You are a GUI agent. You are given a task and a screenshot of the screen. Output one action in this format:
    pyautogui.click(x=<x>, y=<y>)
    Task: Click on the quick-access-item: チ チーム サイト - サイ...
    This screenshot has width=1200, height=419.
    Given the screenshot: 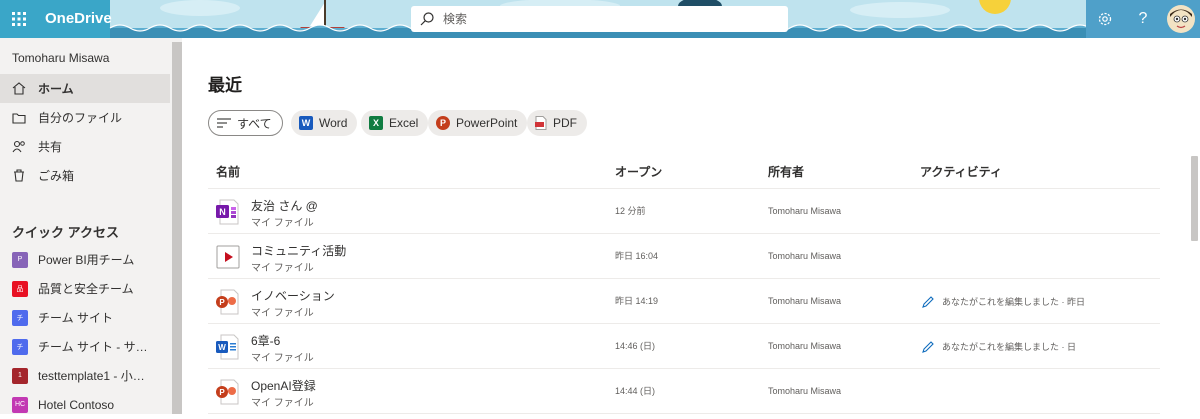 What is the action you would take?
    pyautogui.click(x=85, y=346)
    